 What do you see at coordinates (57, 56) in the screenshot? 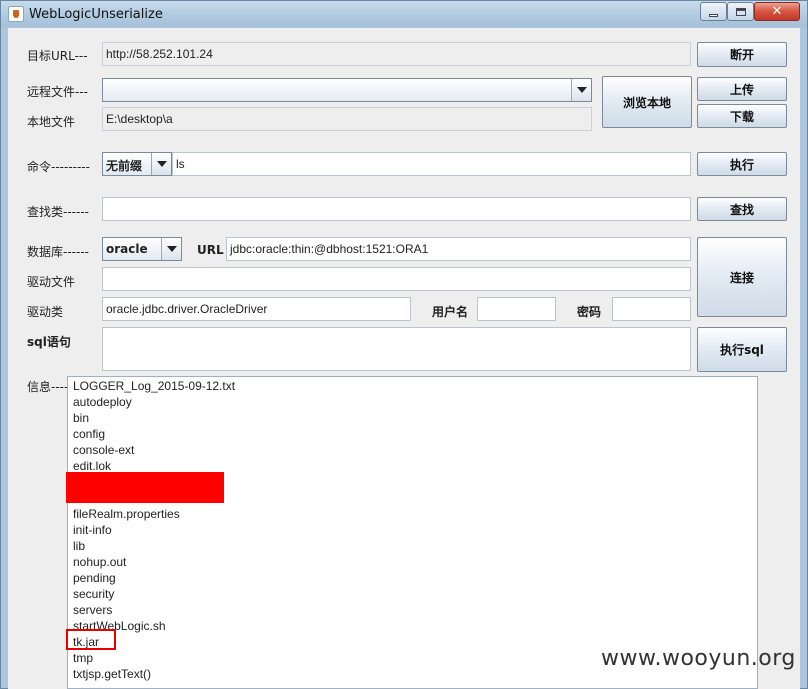
I see `target-url-label: 目标URL---` at bounding box center [57, 56].